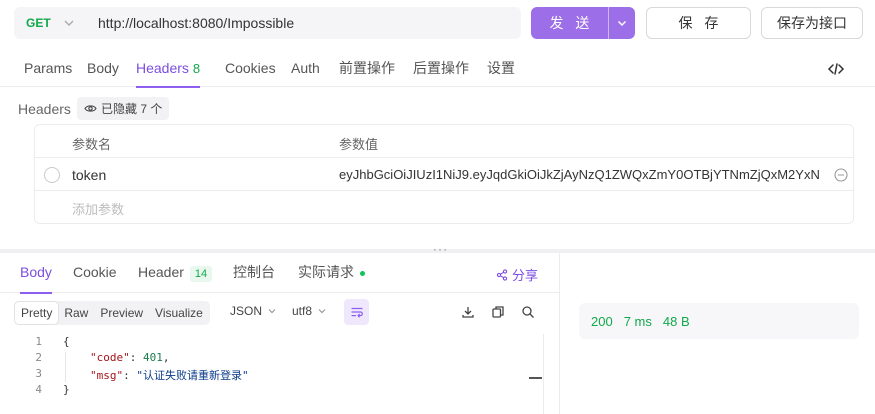 This screenshot has width=875, height=414. Describe the element at coordinates (110, 357) in the screenshot. I see `json-key: "code"` at that location.